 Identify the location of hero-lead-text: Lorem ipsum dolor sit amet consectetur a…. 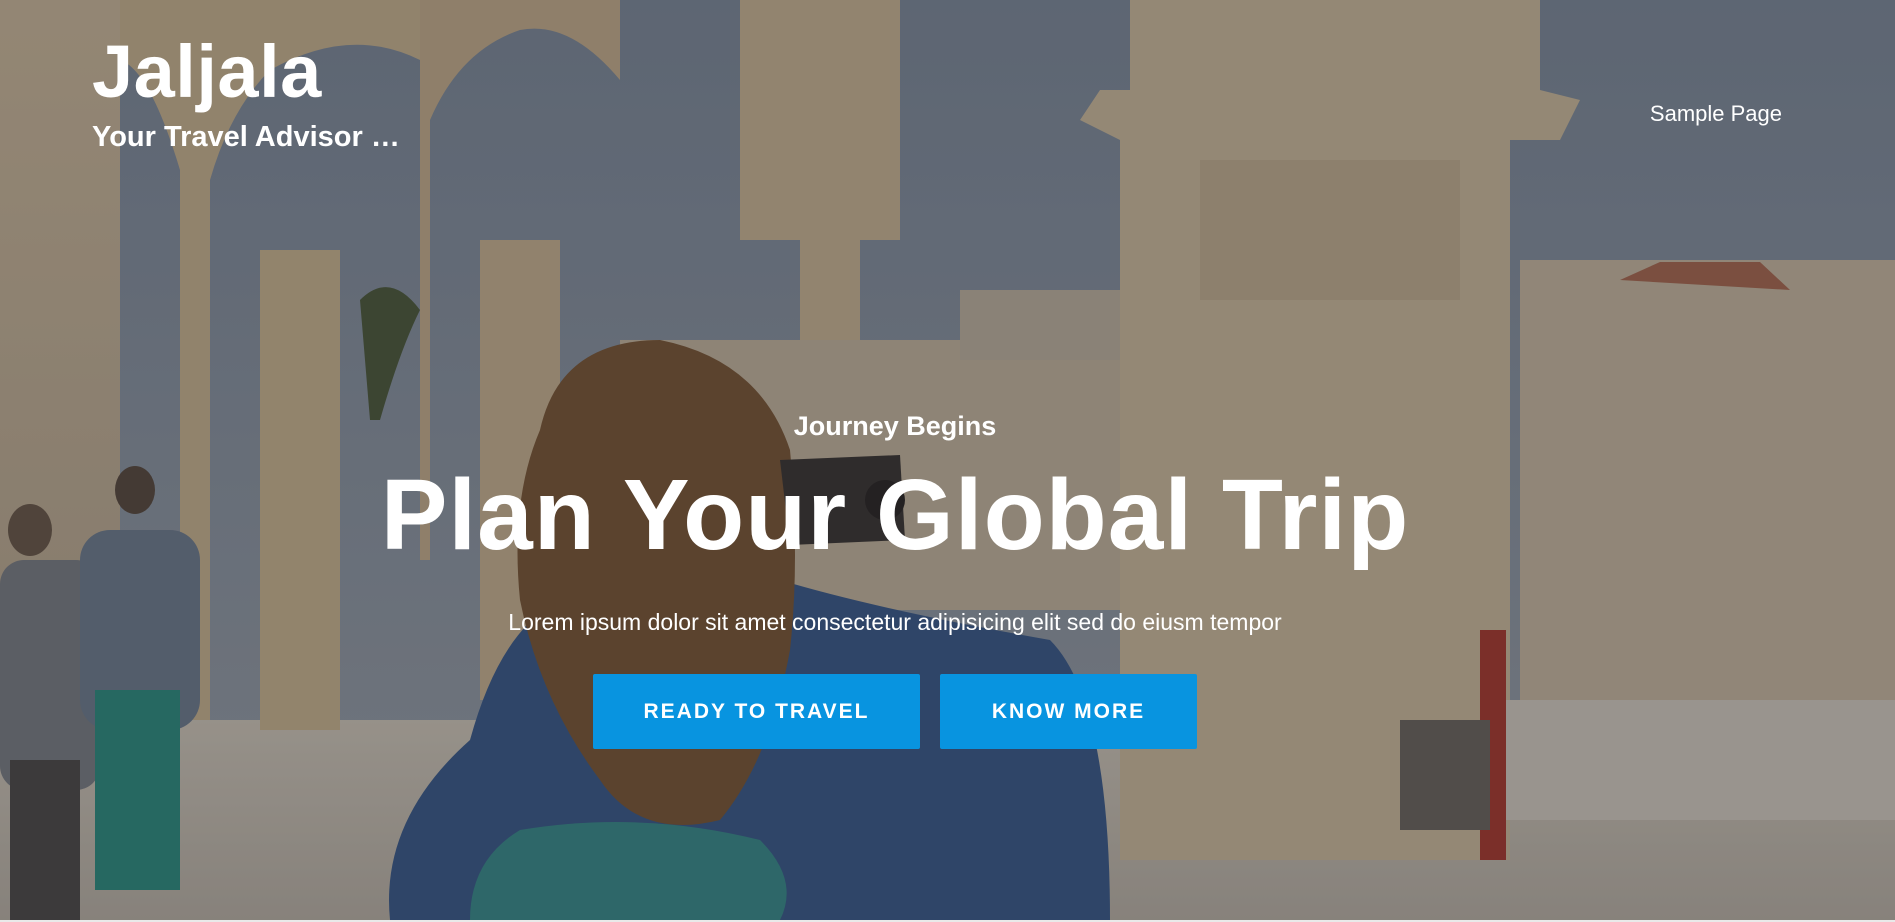
(895, 622).